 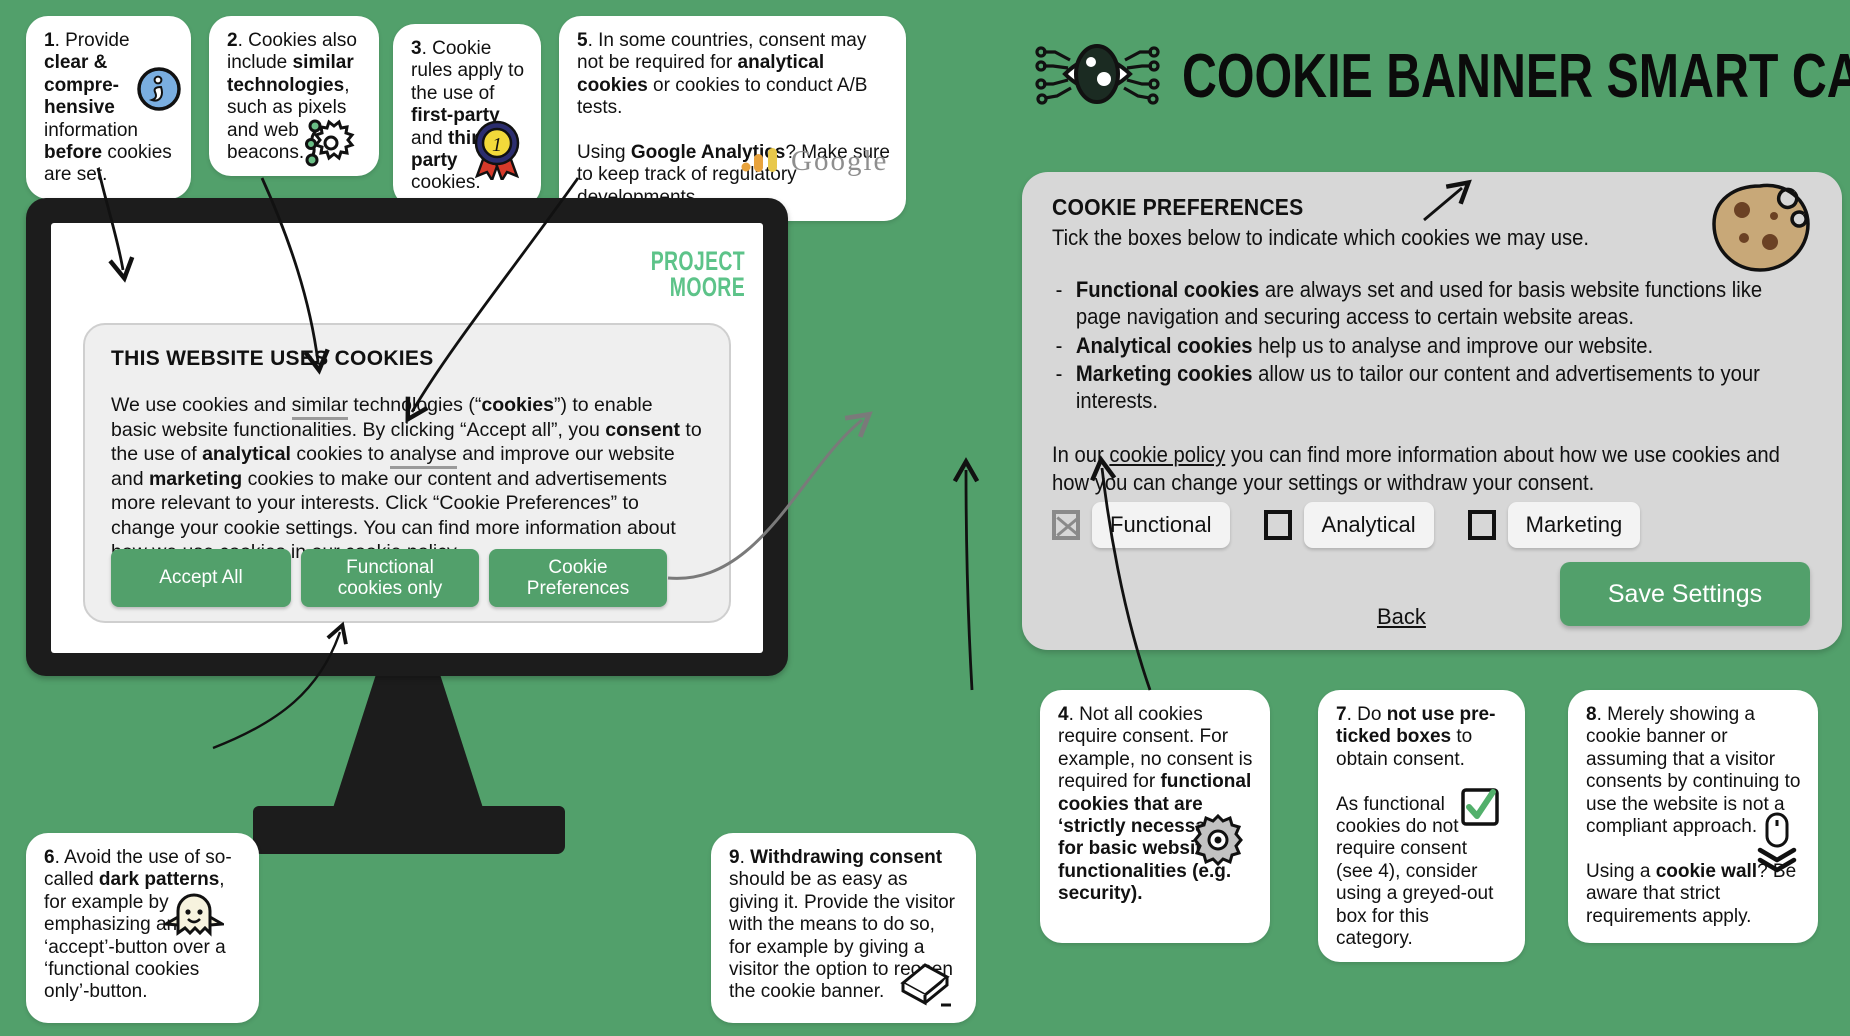 What do you see at coordinates (1480, 810) in the screenshot?
I see `checked-box-green-icon` at bounding box center [1480, 810].